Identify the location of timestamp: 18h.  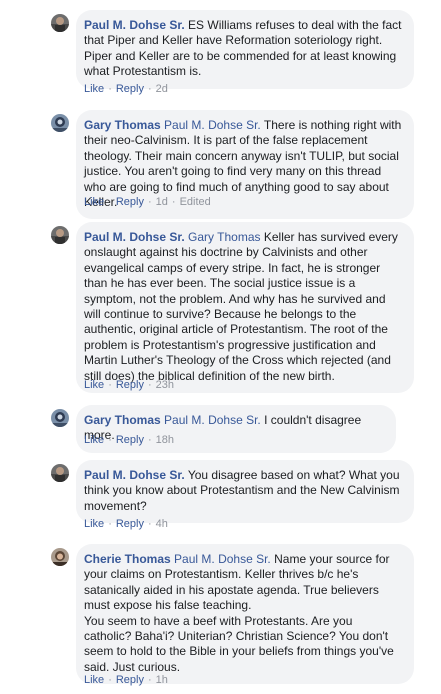
(165, 440).